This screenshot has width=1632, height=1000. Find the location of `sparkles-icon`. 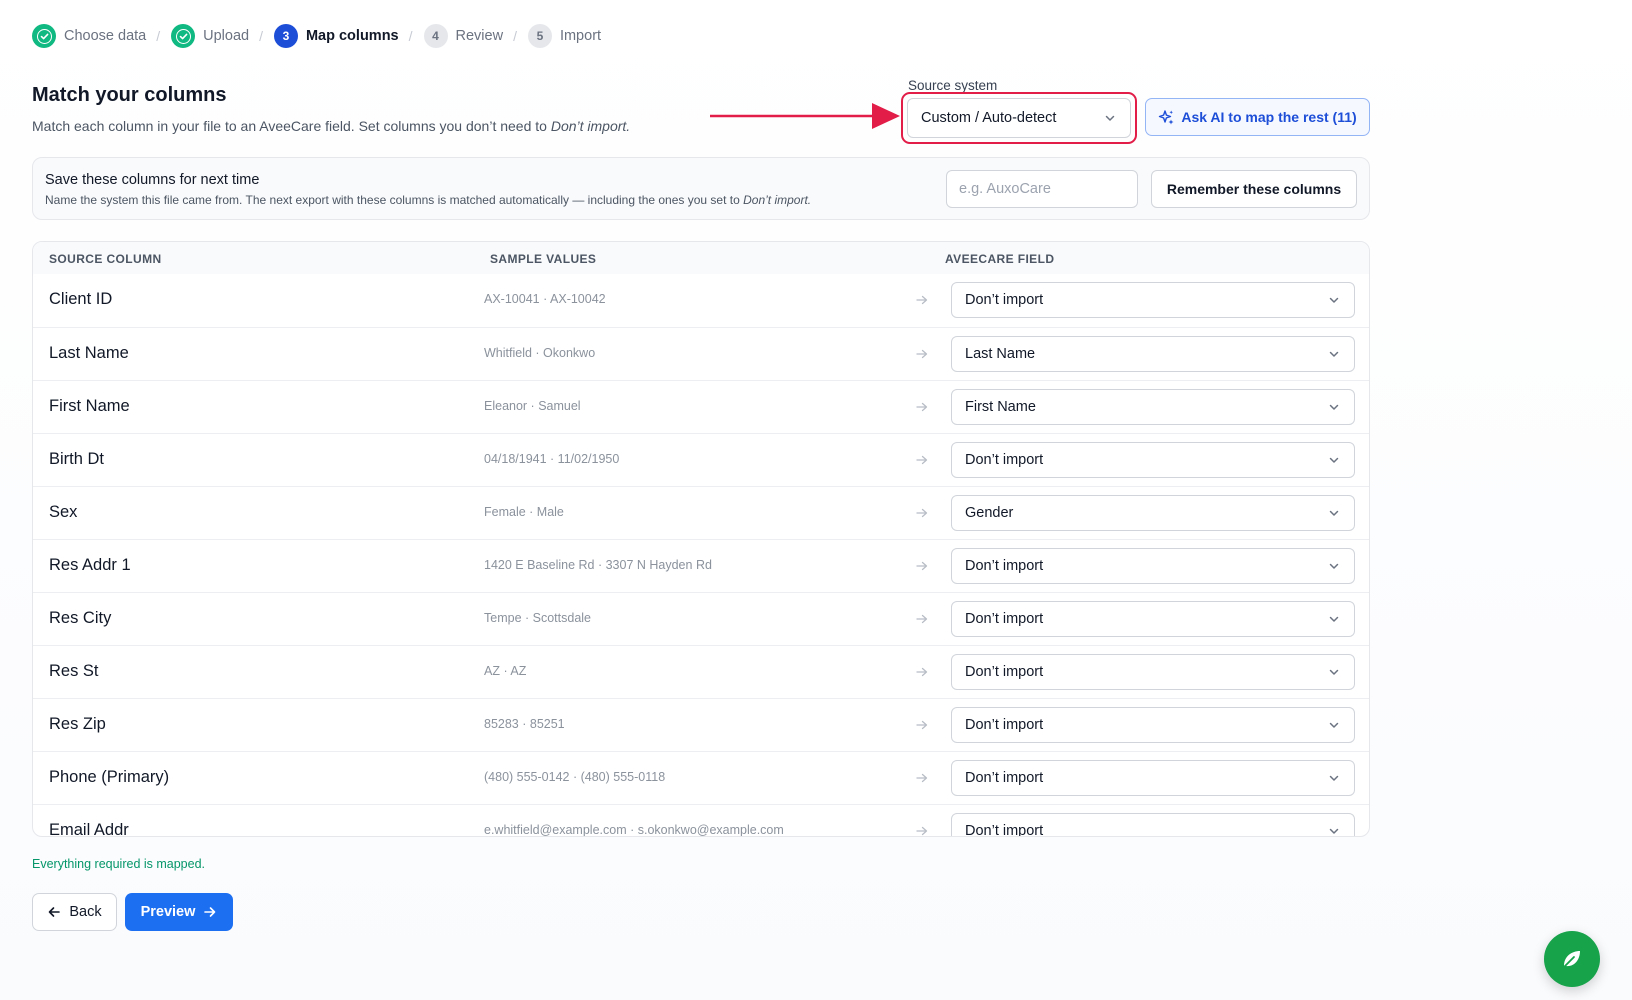

sparkles-icon is located at coordinates (1166, 116).